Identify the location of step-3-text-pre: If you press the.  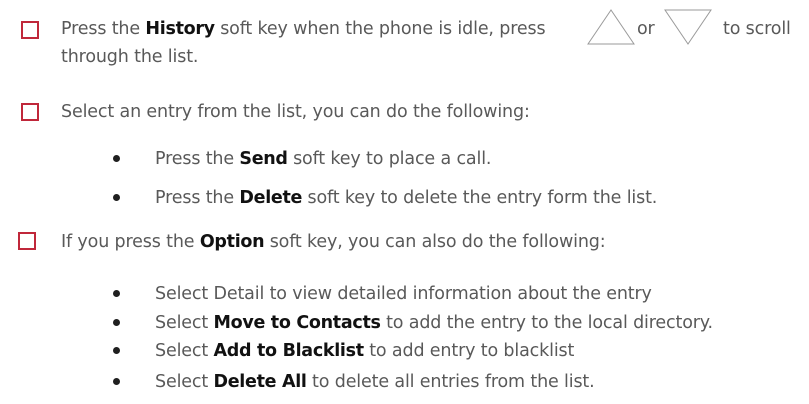
(130, 242).